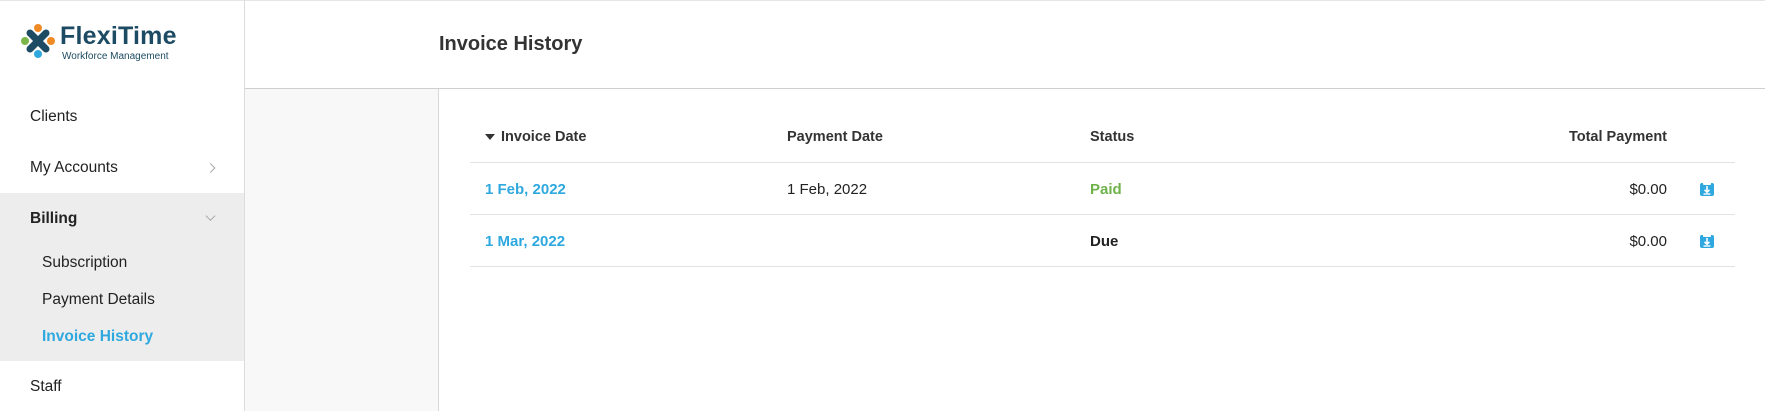  I want to click on brand-tagline: Workforce Management, so click(115, 56).